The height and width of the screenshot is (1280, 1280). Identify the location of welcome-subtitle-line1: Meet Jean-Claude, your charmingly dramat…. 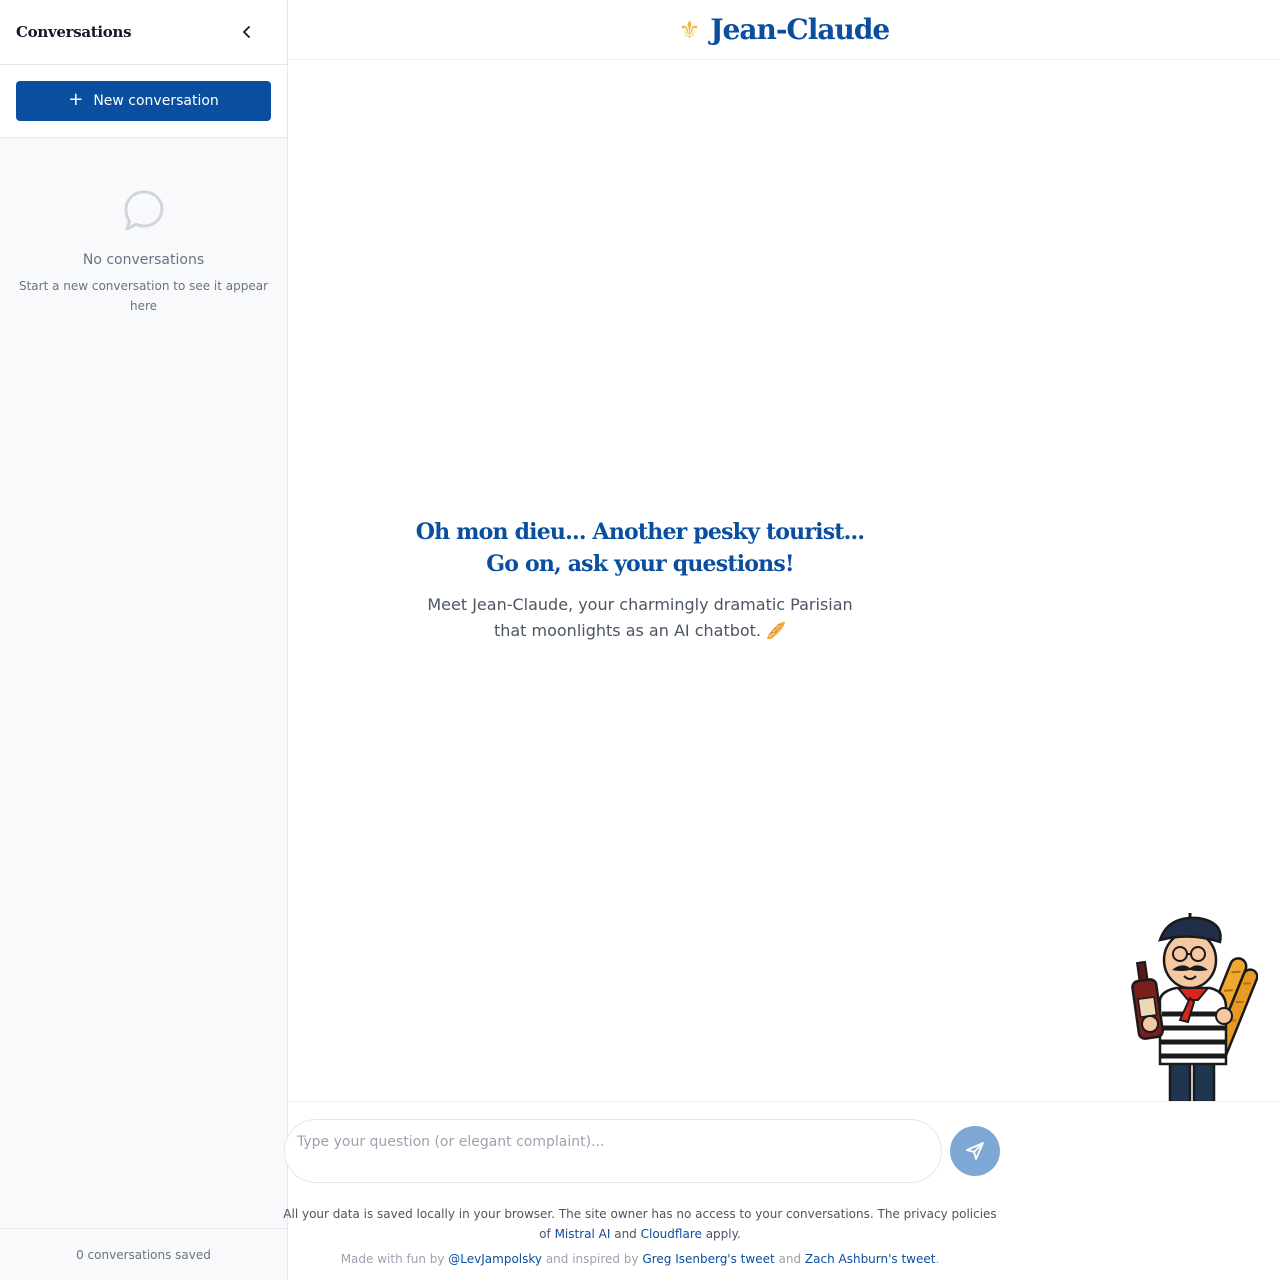
(640, 604).